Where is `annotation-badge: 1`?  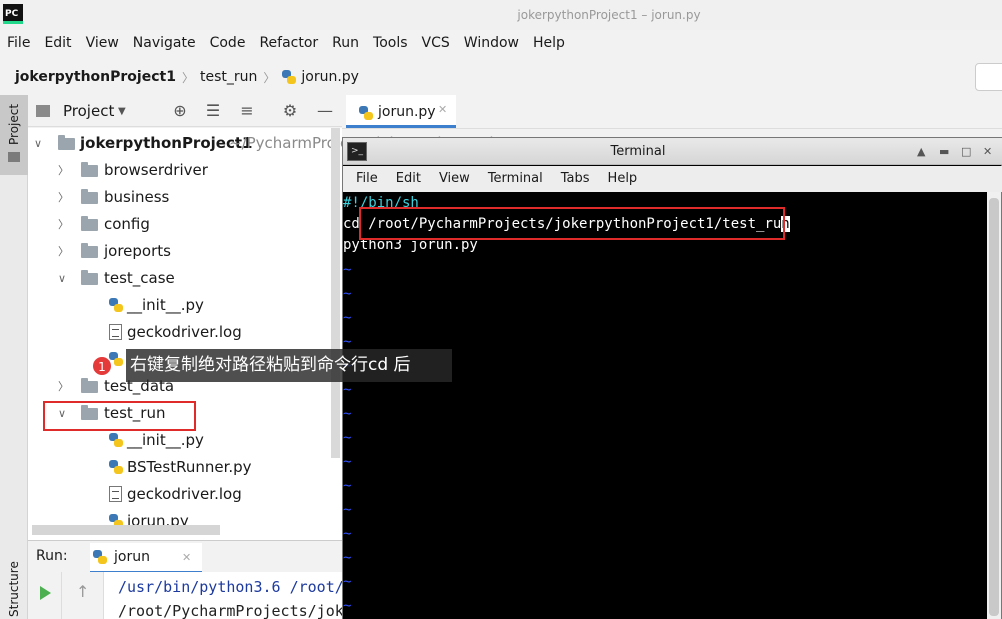
annotation-badge: 1 is located at coordinates (102, 366).